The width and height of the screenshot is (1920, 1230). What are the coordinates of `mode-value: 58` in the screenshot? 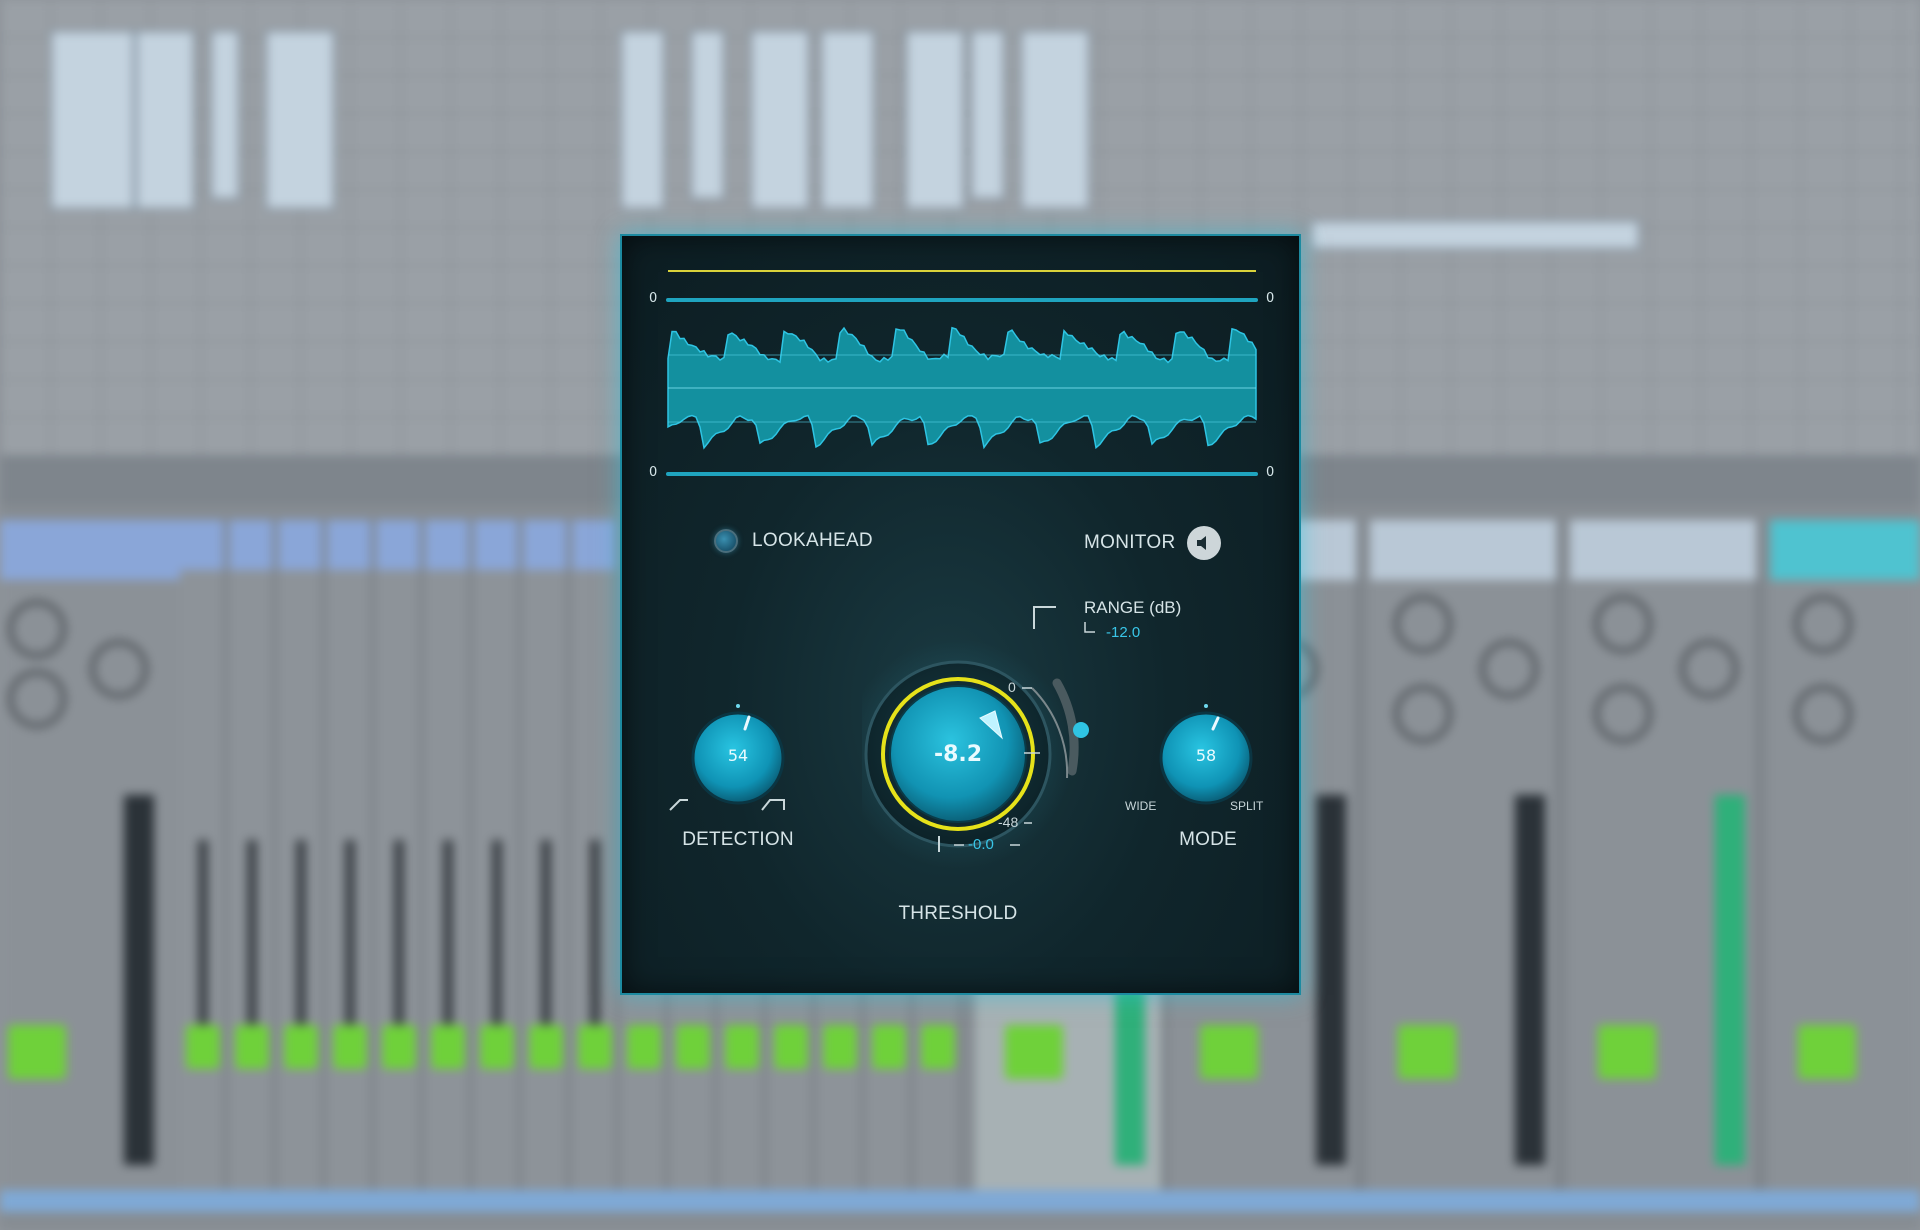 It's located at (1206, 755).